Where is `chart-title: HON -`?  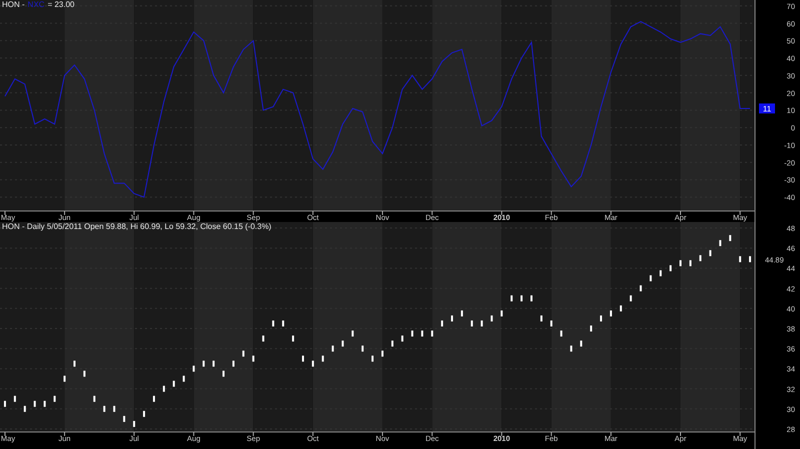 chart-title: HON - is located at coordinates (13, 5).